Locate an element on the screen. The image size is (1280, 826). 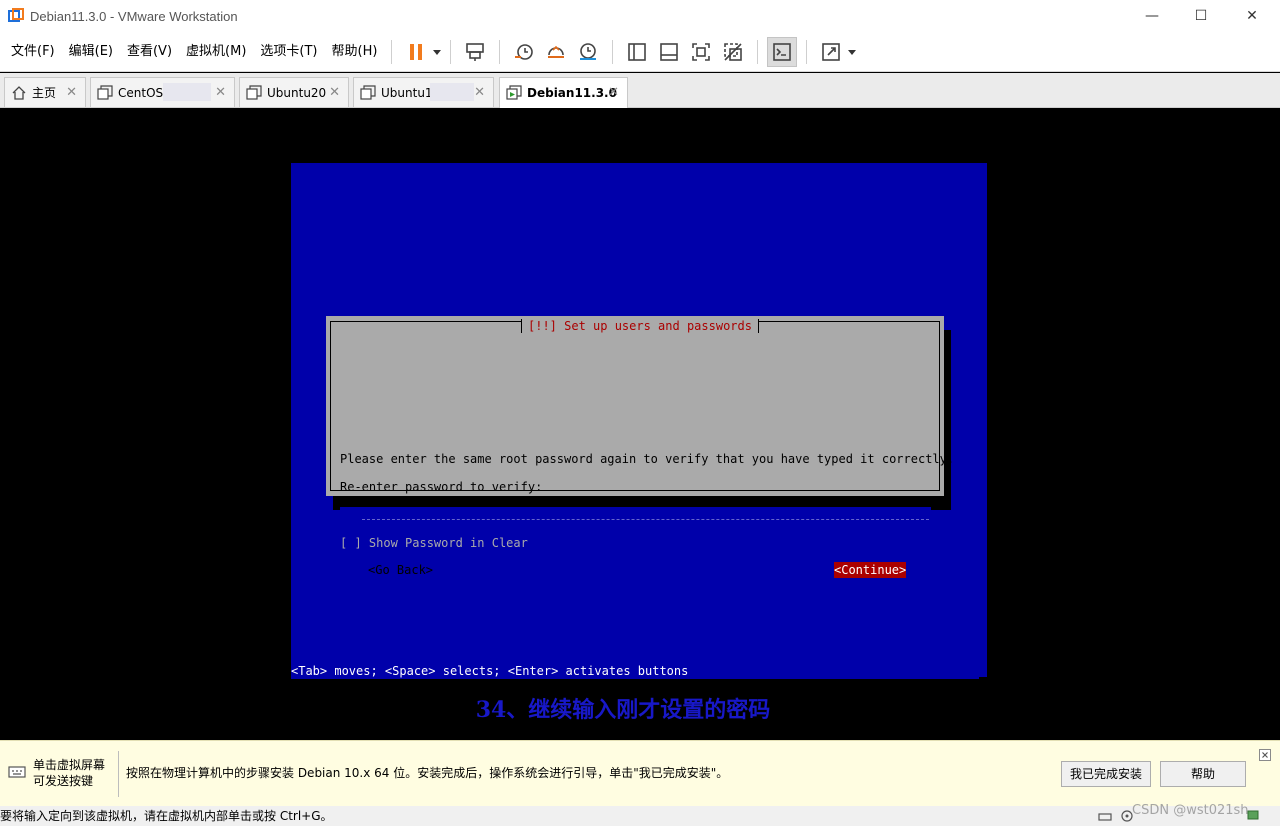
close-window-button: ✕ is located at coordinates (1252, 16).